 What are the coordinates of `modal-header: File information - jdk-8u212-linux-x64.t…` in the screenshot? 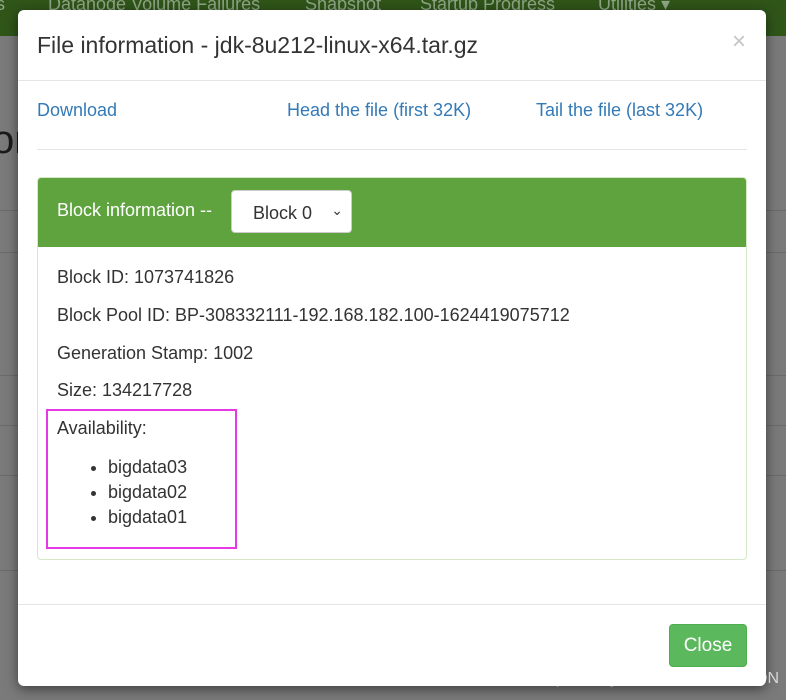 It's located at (392, 45).